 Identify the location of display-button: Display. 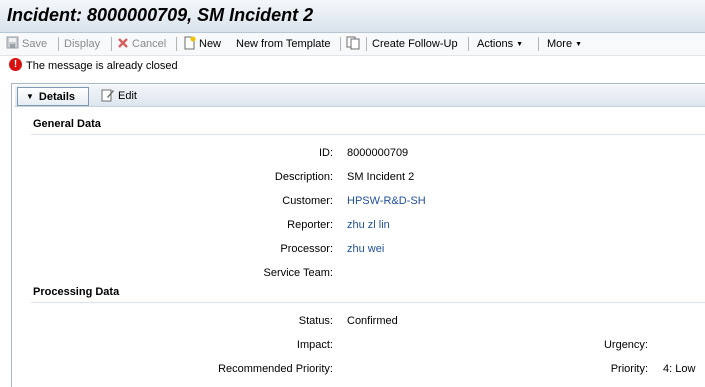
(82, 44).